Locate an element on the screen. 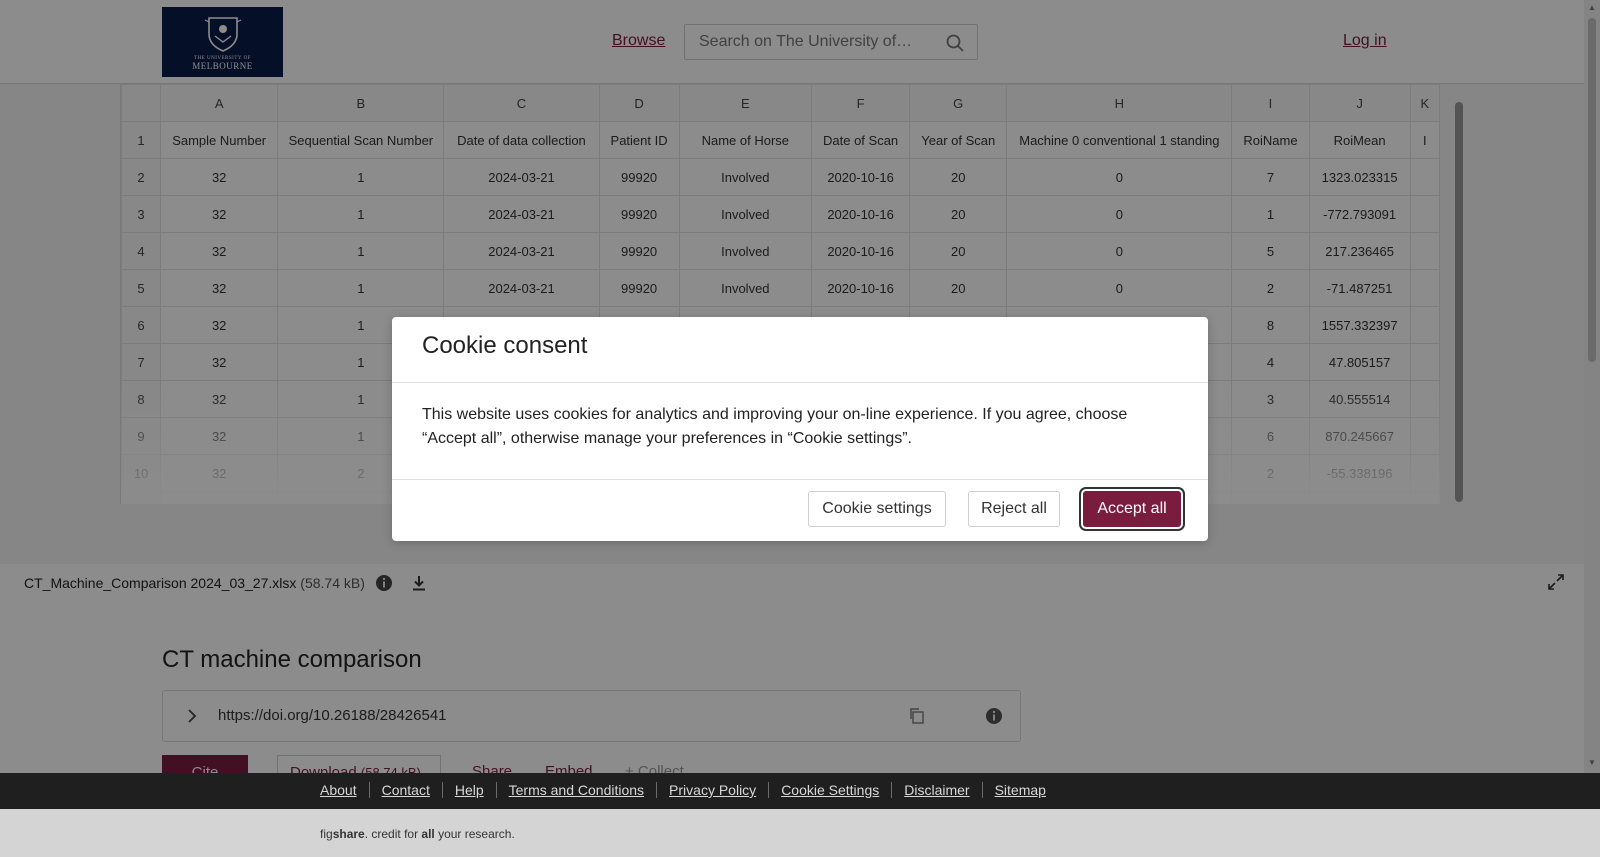  footer-link-about: About is located at coordinates (344, 790).